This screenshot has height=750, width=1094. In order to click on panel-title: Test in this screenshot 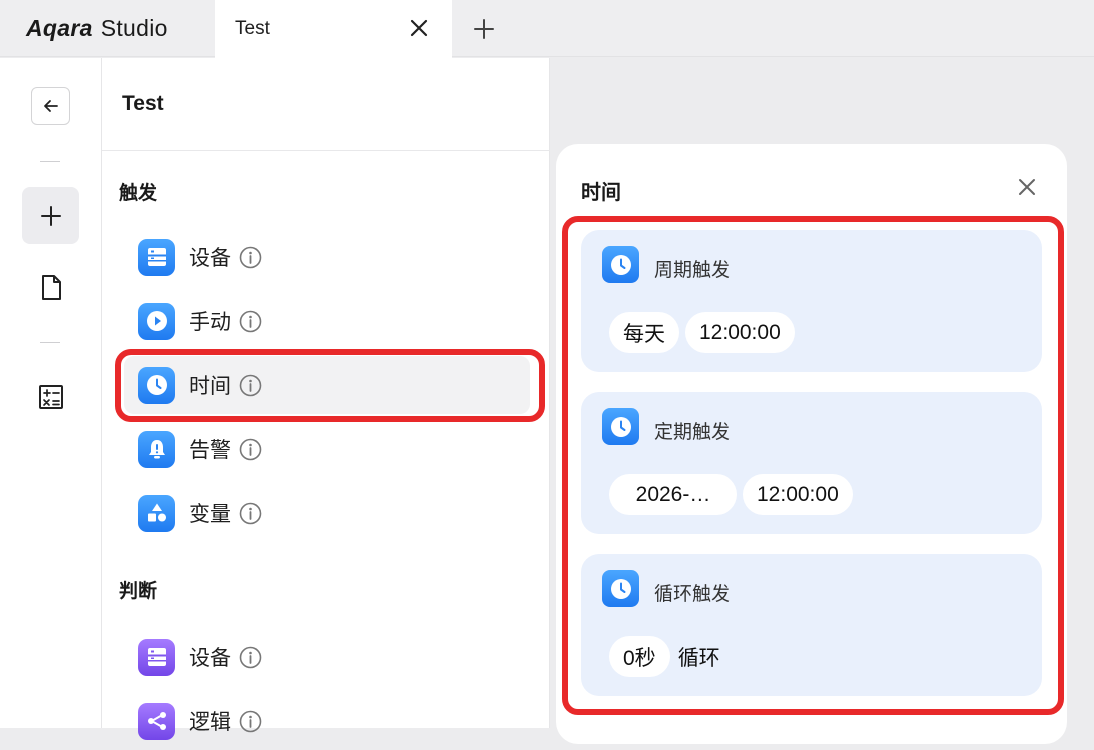, I will do `click(143, 103)`.